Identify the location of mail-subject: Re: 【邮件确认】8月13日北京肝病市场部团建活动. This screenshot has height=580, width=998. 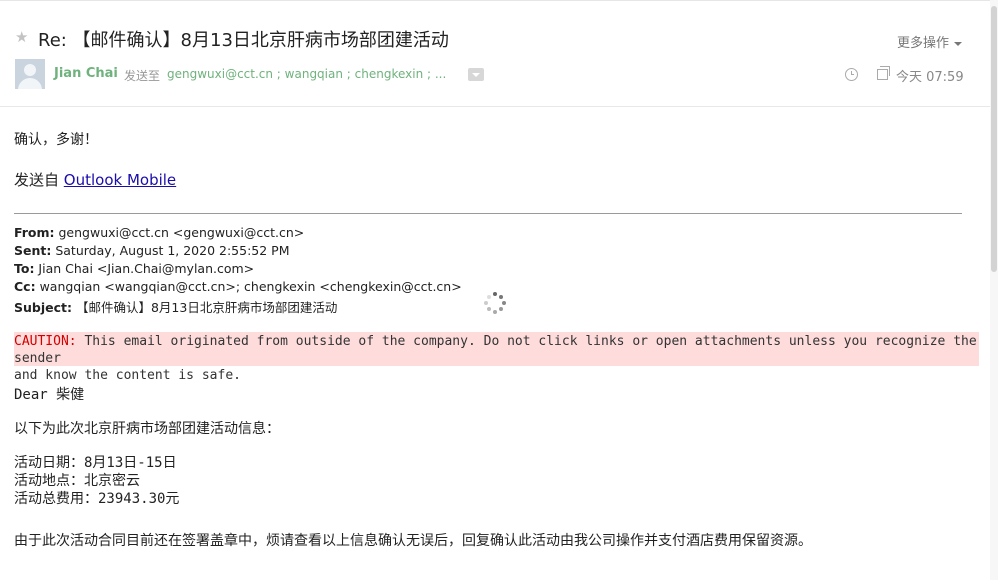
(243, 40).